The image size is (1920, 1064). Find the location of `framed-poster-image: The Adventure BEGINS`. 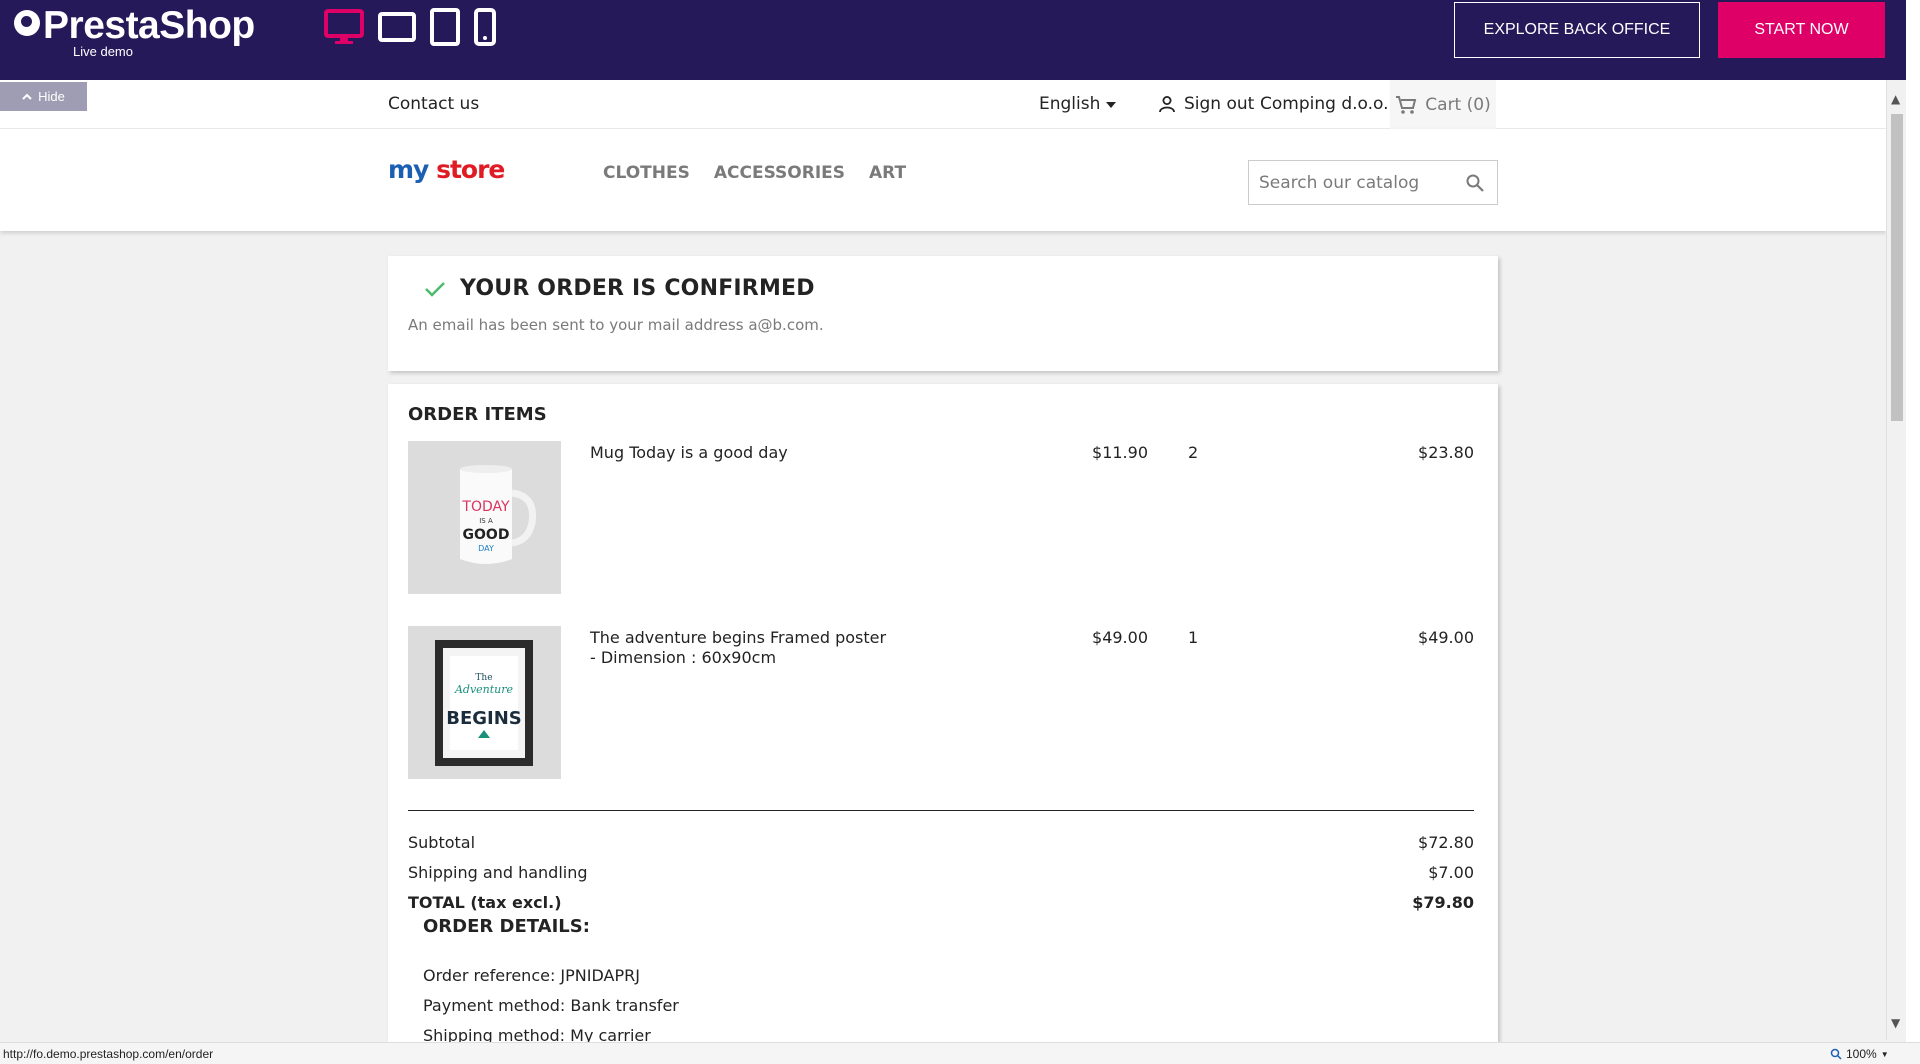

framed-poster-image: The Adventure BEGINS is located at coordinates (484, 702).